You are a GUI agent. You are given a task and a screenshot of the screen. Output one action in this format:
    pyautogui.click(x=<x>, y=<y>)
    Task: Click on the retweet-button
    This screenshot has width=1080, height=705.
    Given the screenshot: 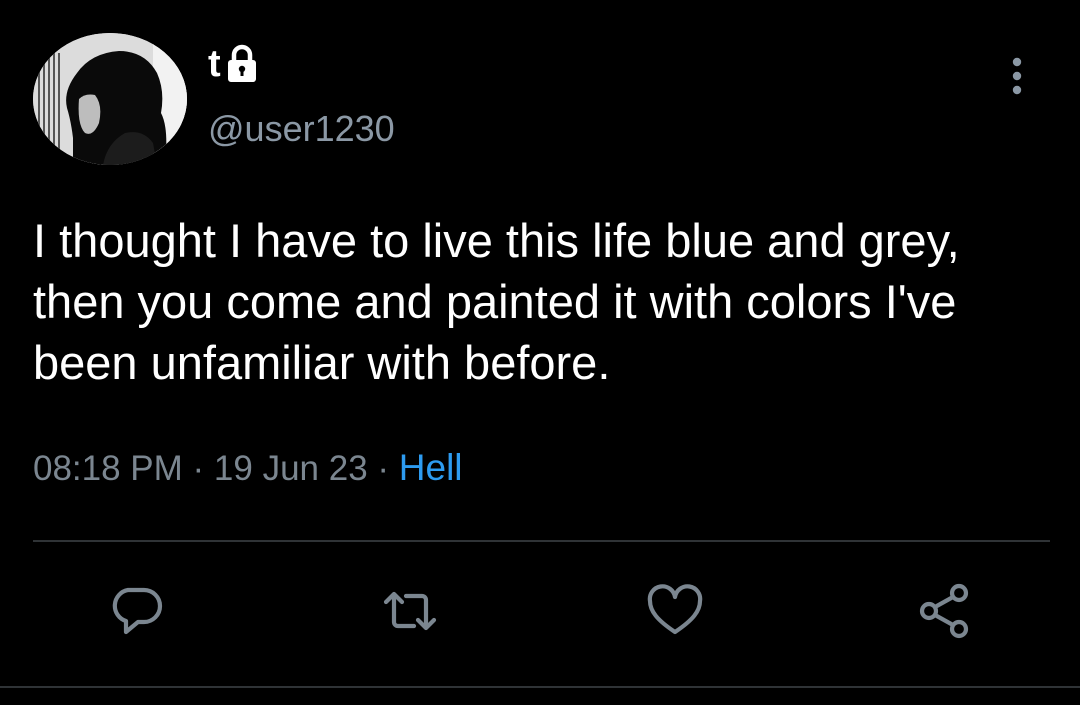 What is the action you would take?
    pyautogui.click(x=410, y=613)
    